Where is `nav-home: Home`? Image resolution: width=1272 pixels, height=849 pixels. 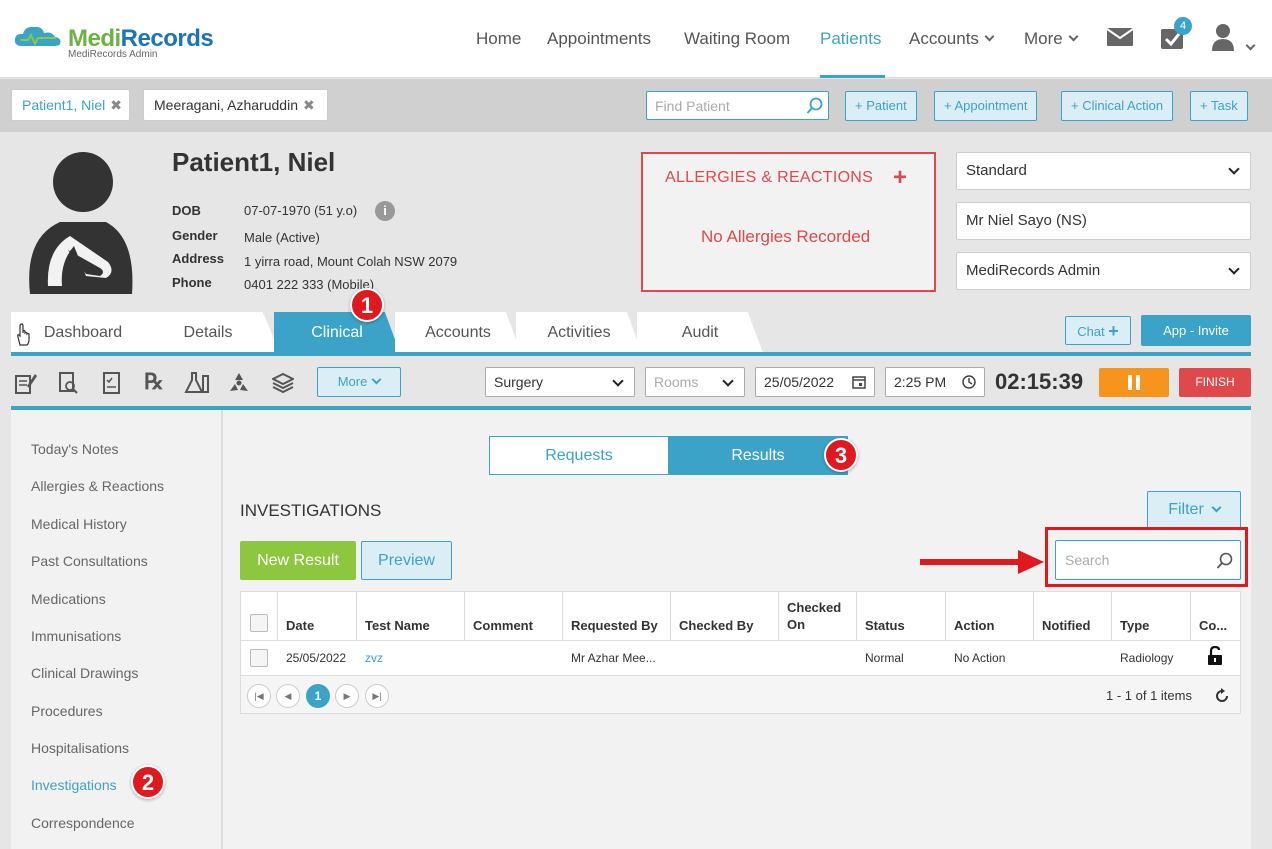
nav-home: Home is located at coordinates (498, 39).